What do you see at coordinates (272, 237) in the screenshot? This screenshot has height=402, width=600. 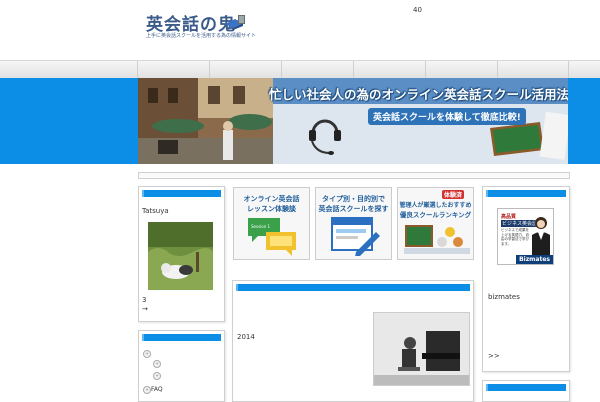 I see `speech-bubbles-icon` at bounding box center [272, 237].